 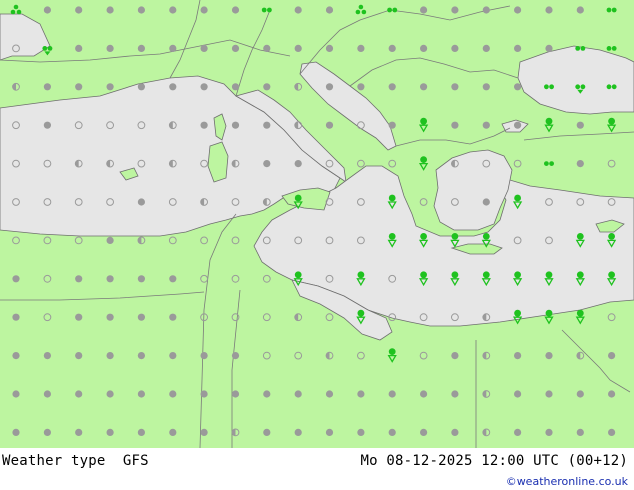 What do you see at coordinates (567, 481) in the screenshot?
I see `credit-link: ©weatheronline.co.uk` at bounding box center [567, 481].